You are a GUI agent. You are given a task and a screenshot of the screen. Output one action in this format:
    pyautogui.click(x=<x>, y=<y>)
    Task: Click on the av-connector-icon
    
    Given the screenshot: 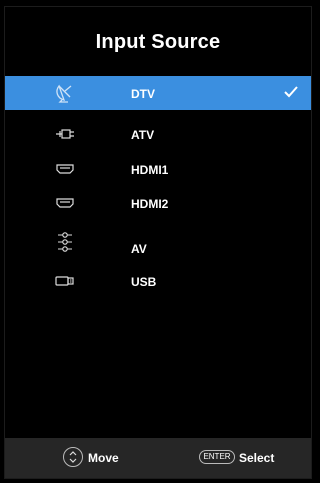 What is the action you would take?
    pyautogui.click(x=65, y=242)
    